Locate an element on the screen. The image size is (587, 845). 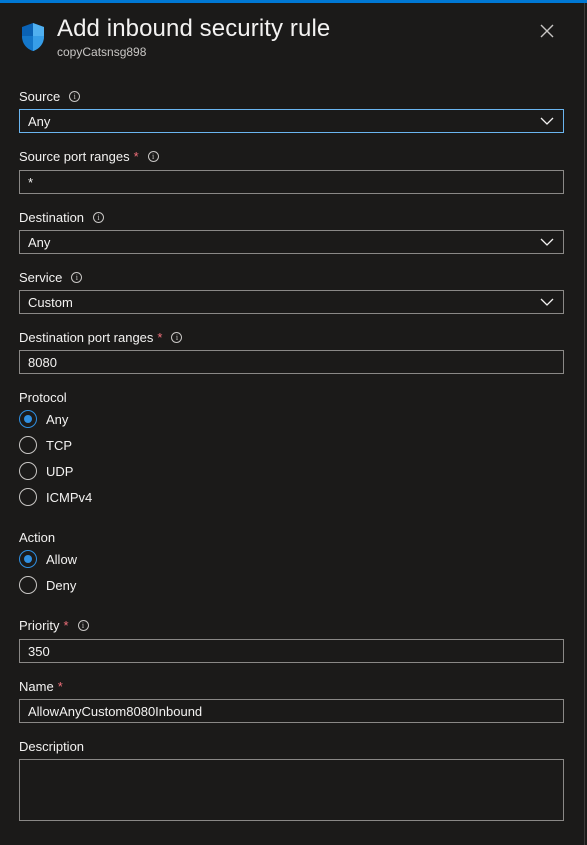
panel-subtitle: copyCatsnsg898 is located at coordinates (102, 52).